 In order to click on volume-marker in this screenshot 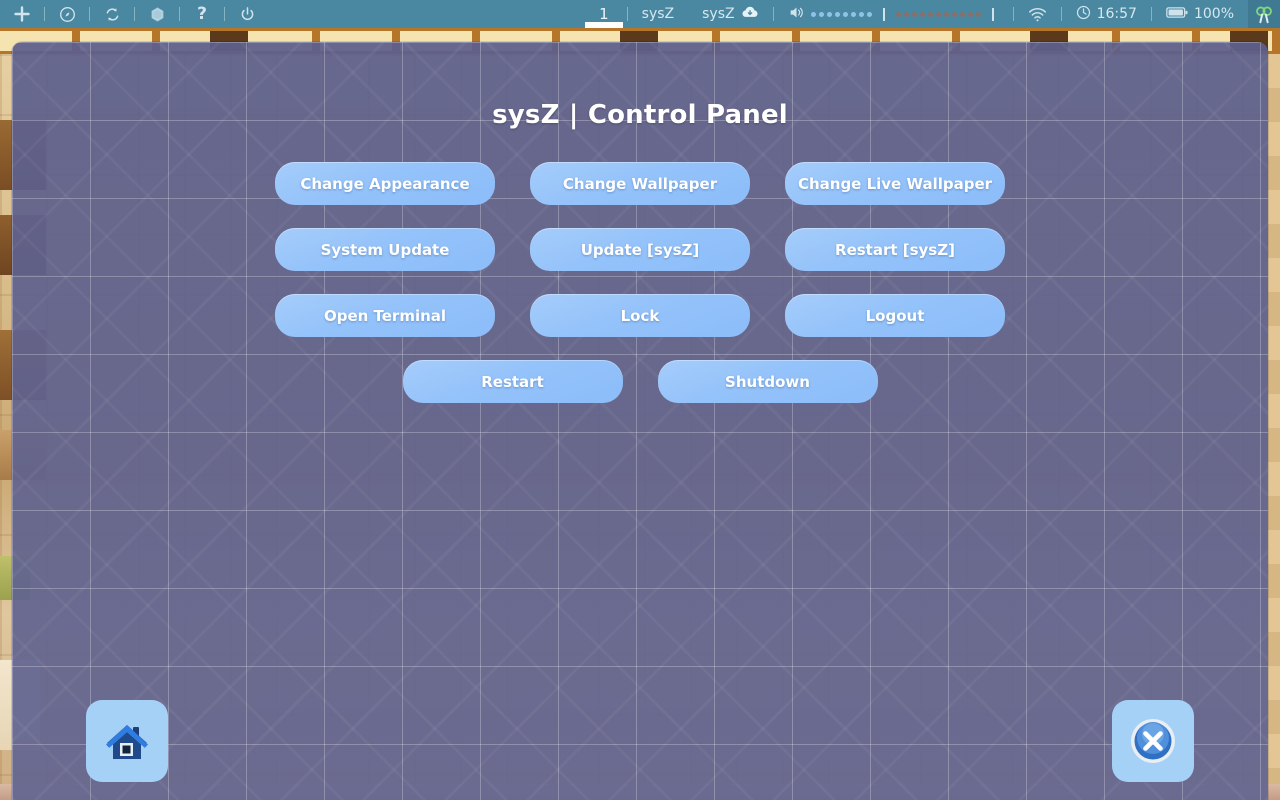, I will do `click(883, 14)`.